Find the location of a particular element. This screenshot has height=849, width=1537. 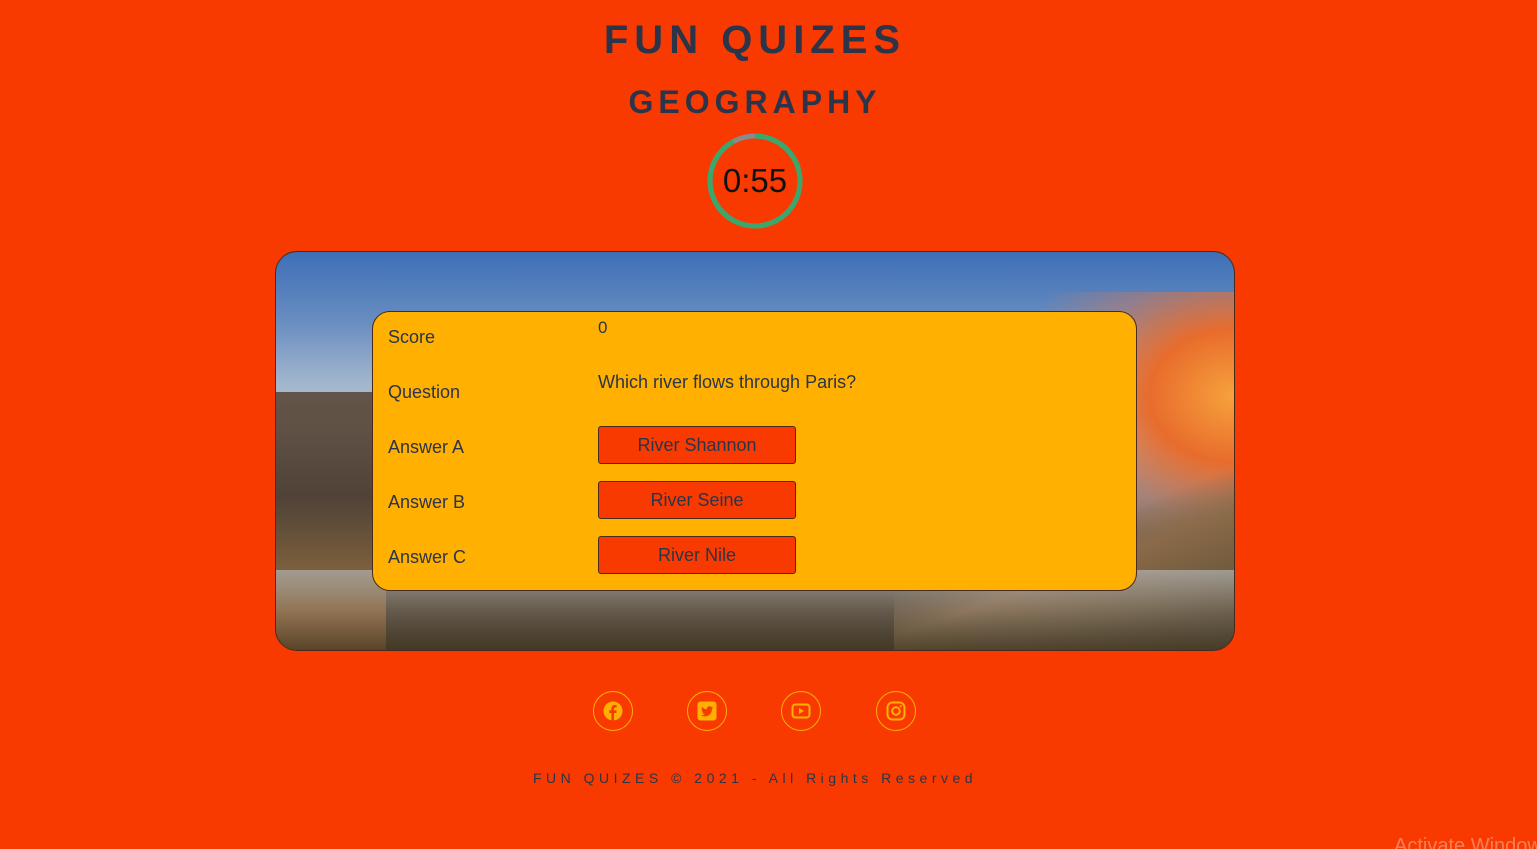

site-title: FUN QUIZES is located at coordinates (755, 40).